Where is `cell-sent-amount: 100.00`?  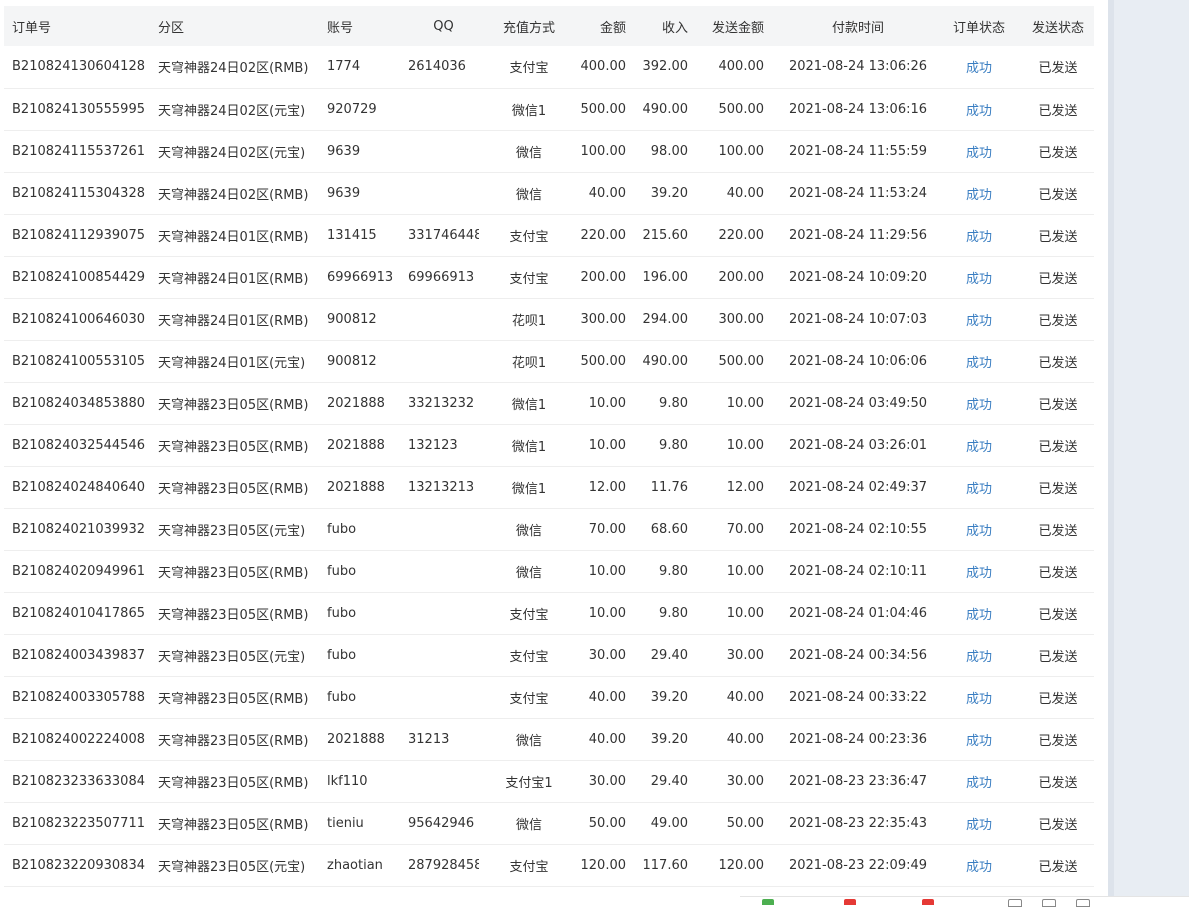
cell-sent-amount: 100.00 is located at coordinates (741, 151).